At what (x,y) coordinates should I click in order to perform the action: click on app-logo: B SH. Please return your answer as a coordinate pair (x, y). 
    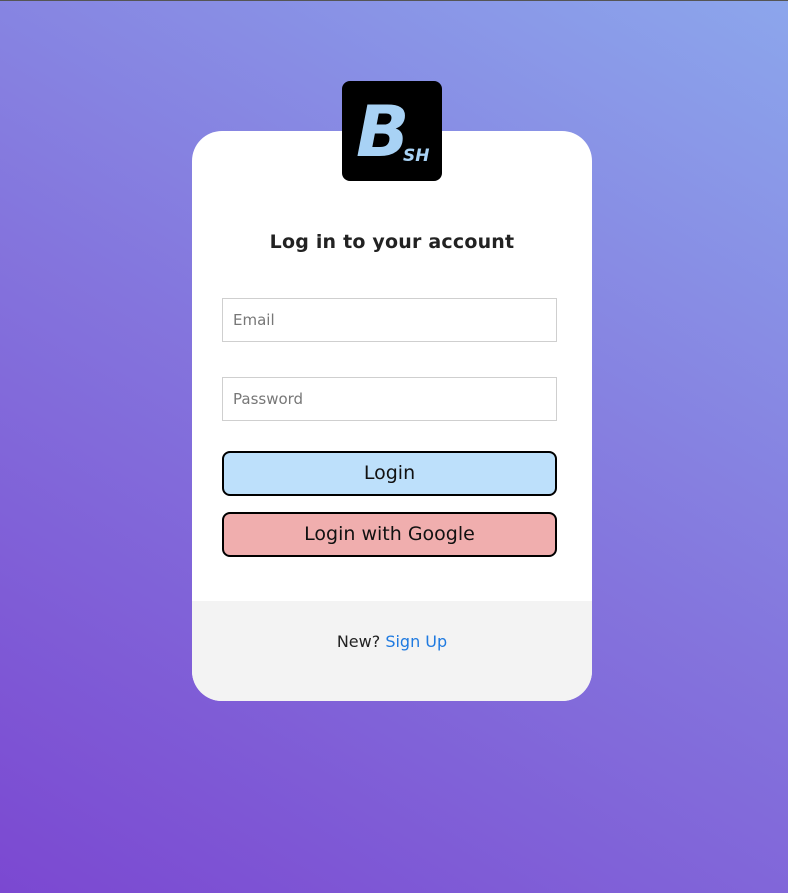
    Looking at the image, I should click on (392, 131).